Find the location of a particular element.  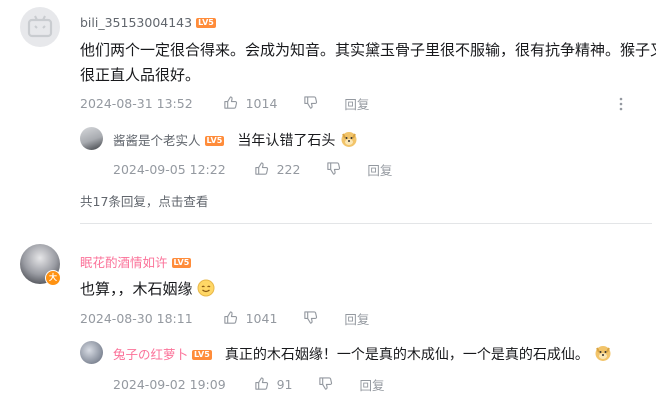

reply-row: 兔子の红萝卜 LV5 真正的木石姻缘！一个是真的木成仙，一个是真的石成仙。 is located at coordinates (362, 354).